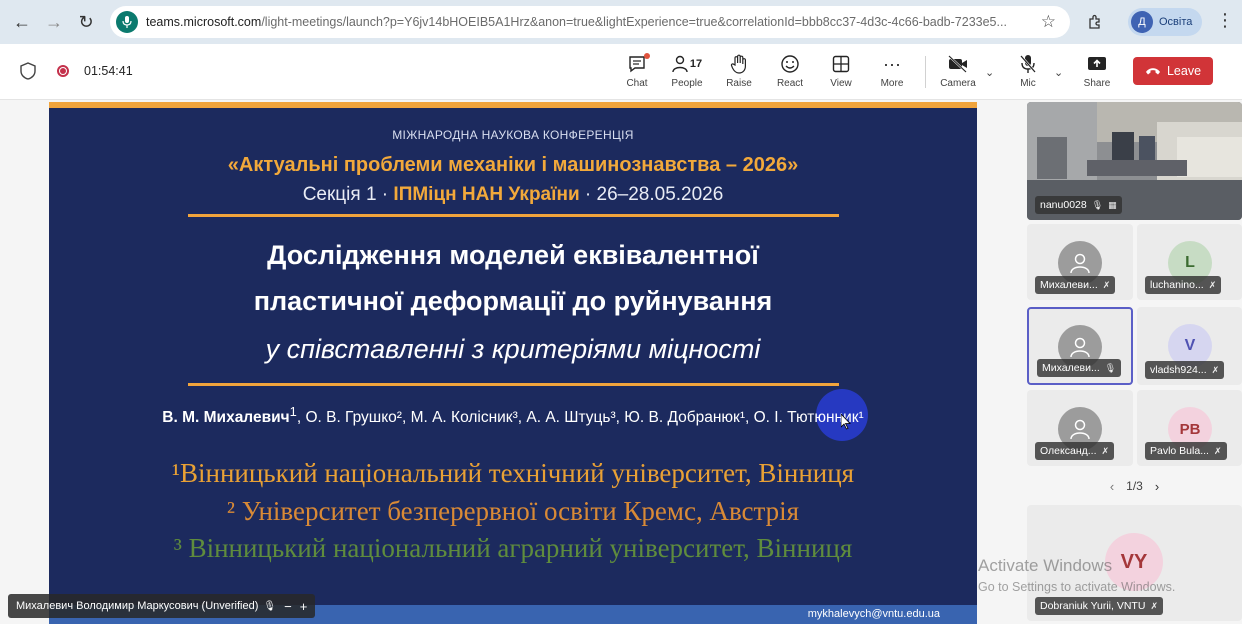 The height and width of the screenshot is (624, 1242). I want to click on mic-icon: 🎙, so click(1110, 367).